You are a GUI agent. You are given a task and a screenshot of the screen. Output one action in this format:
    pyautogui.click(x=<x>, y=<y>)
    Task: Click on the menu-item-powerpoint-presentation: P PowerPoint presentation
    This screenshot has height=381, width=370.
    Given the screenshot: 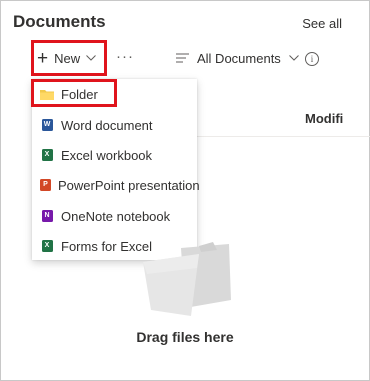 What is the action you would take?
    pyautogui.click(x=116, y=185)
    